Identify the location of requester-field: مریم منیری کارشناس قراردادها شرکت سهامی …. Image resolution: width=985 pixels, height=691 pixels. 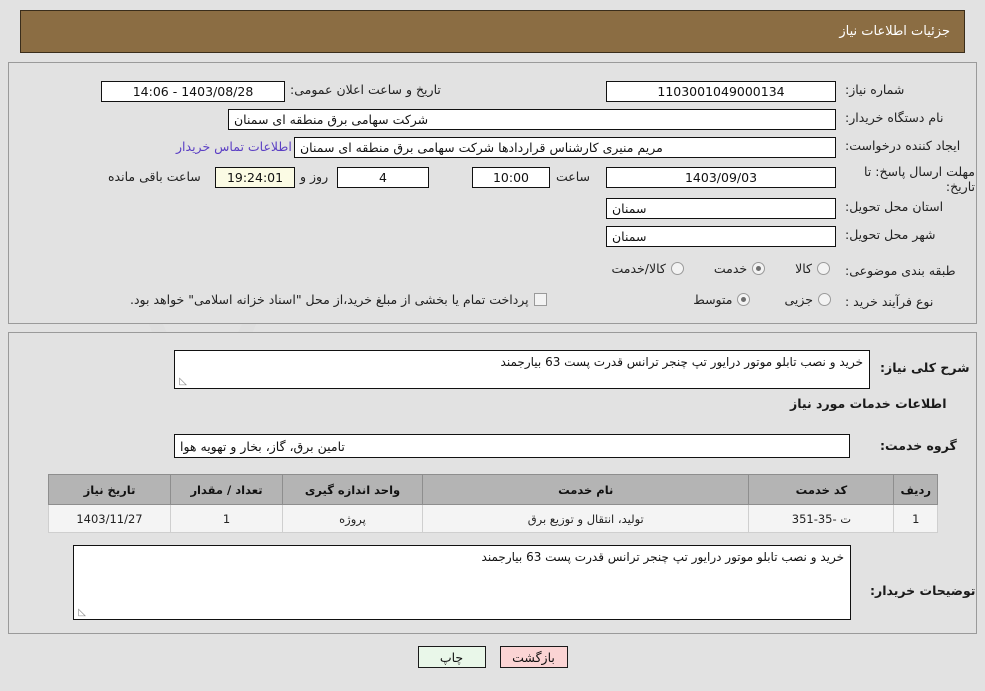
(565, 147).